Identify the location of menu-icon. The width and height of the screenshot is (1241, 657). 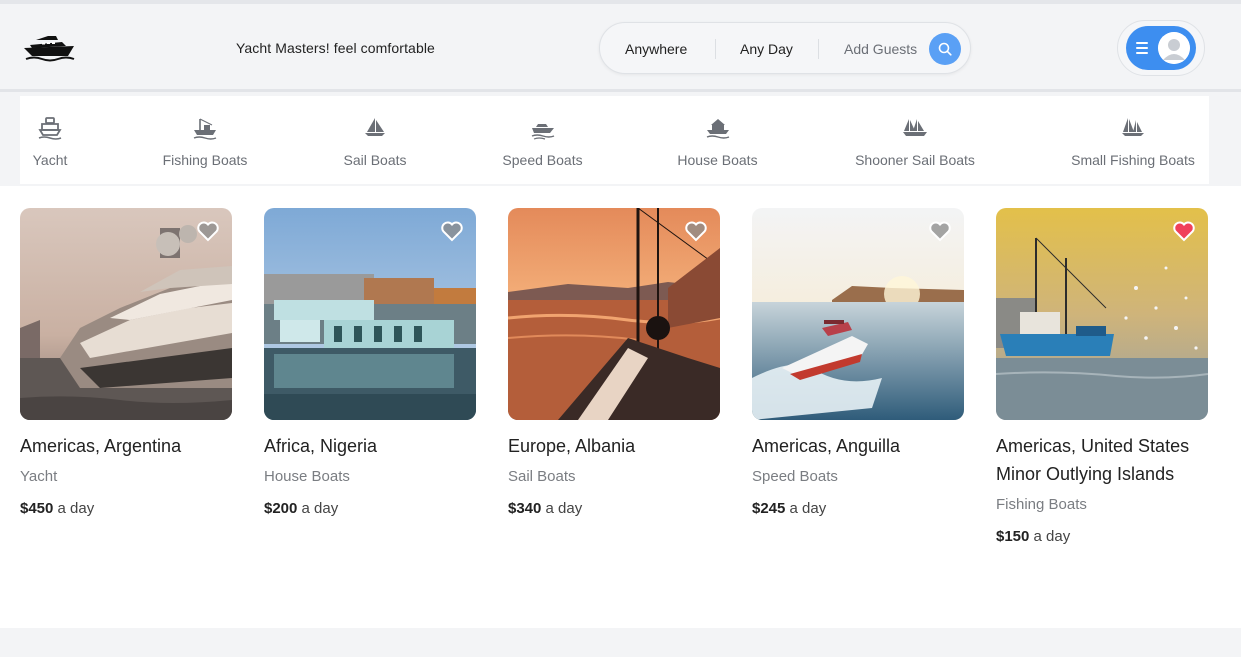
(1142, 49).